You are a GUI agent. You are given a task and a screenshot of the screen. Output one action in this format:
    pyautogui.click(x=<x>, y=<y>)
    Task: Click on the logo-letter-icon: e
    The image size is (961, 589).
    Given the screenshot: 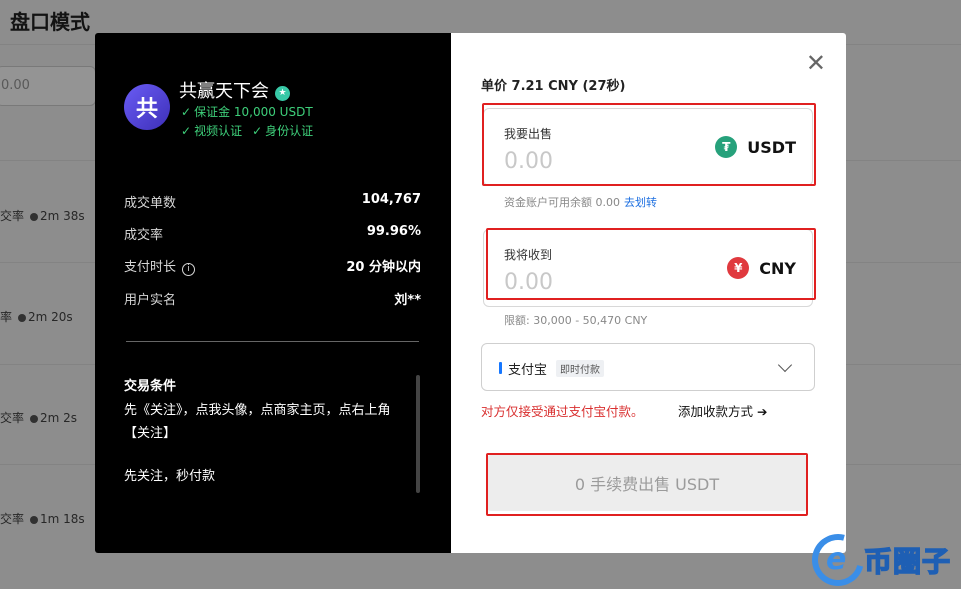 What is the action you would take?
    pyautogui.click(x=836, y=559)
    